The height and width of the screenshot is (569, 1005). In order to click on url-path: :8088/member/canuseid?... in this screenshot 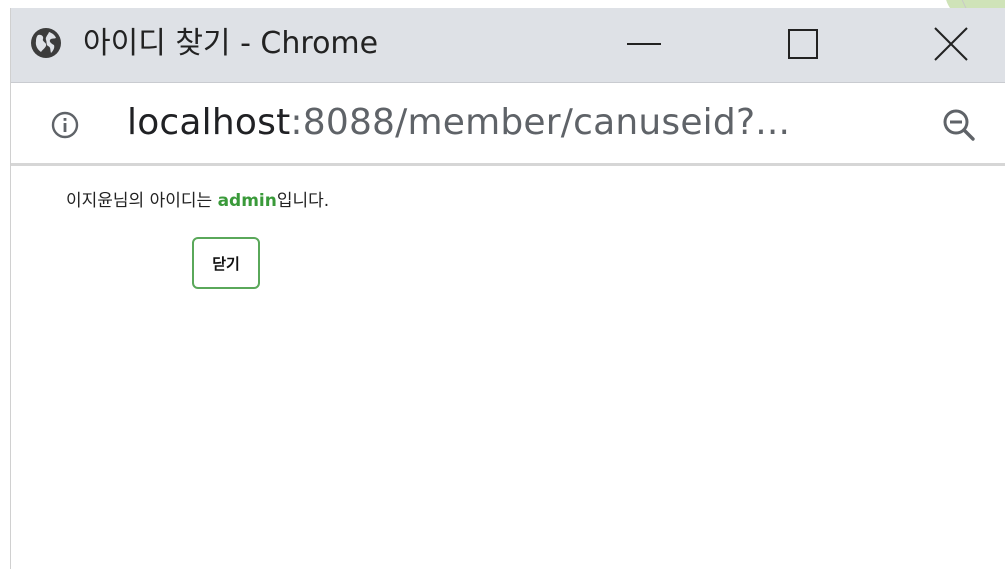, I will do `click(540, 122)`.